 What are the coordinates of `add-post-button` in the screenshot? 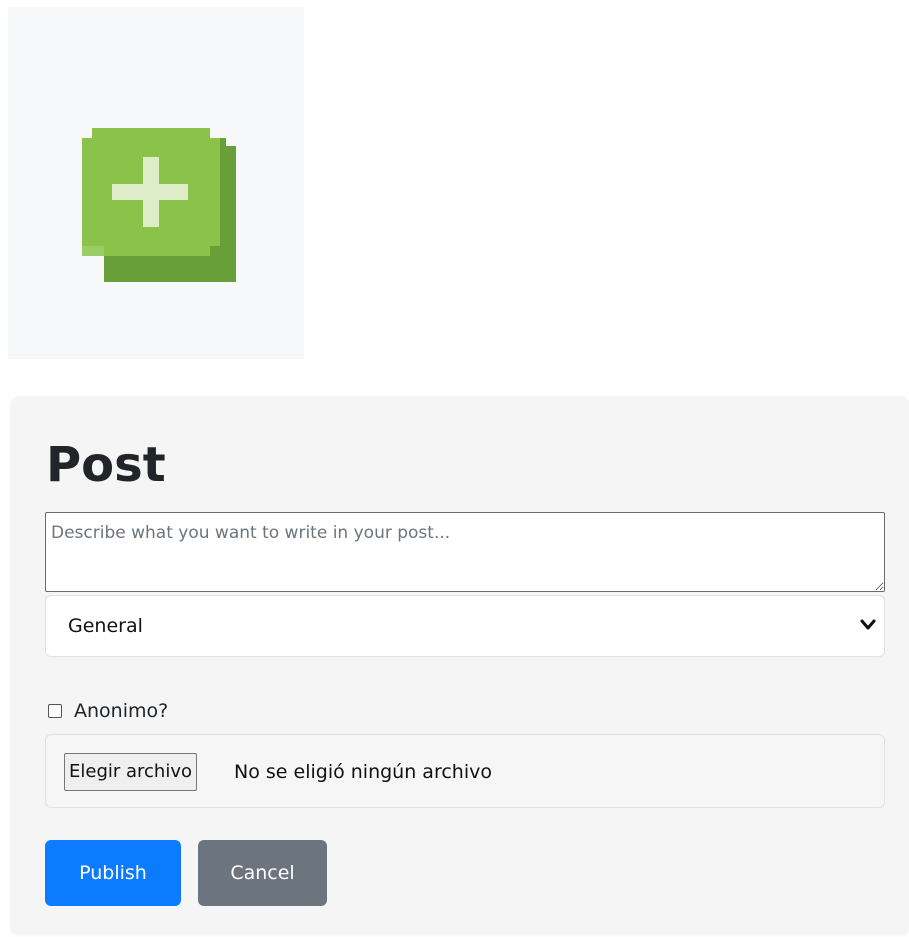 It's located at (159, 205).